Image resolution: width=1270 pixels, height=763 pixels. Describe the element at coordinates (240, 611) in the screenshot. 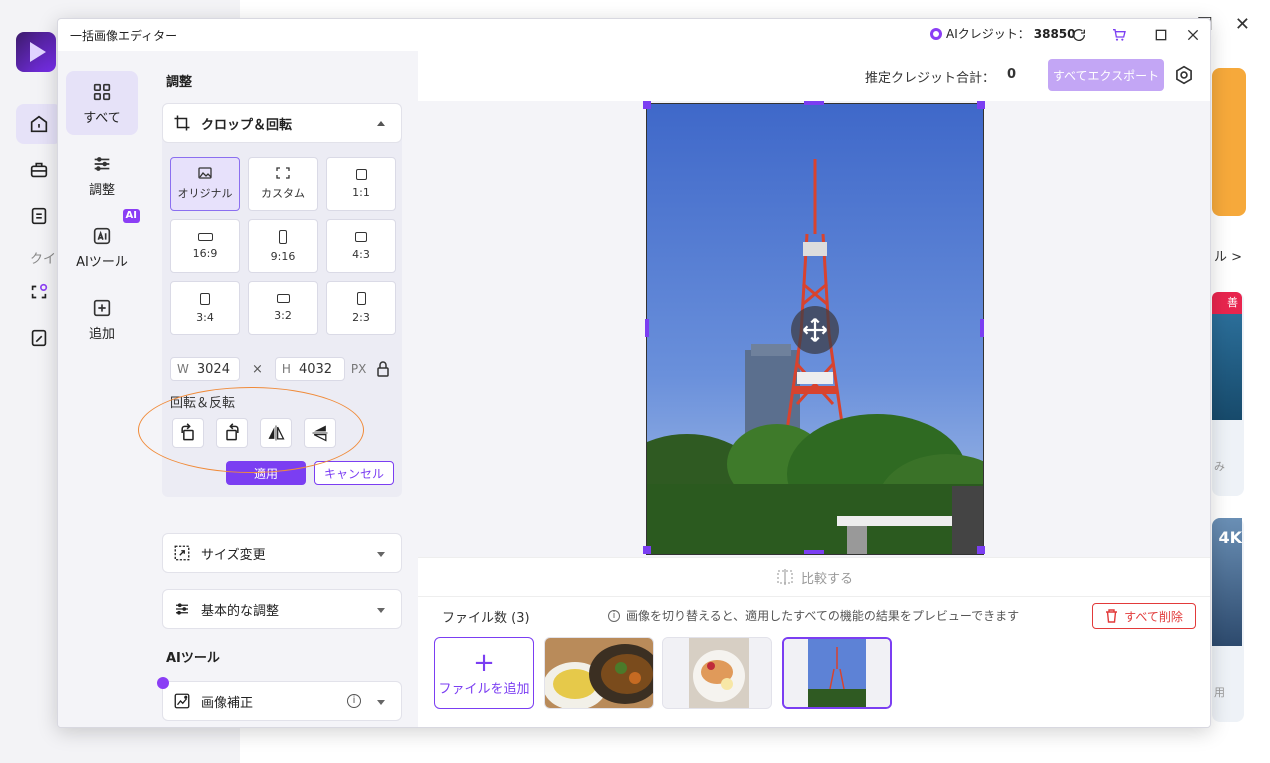

I see `basic-adjust-label: 基本的な調整` at that location.